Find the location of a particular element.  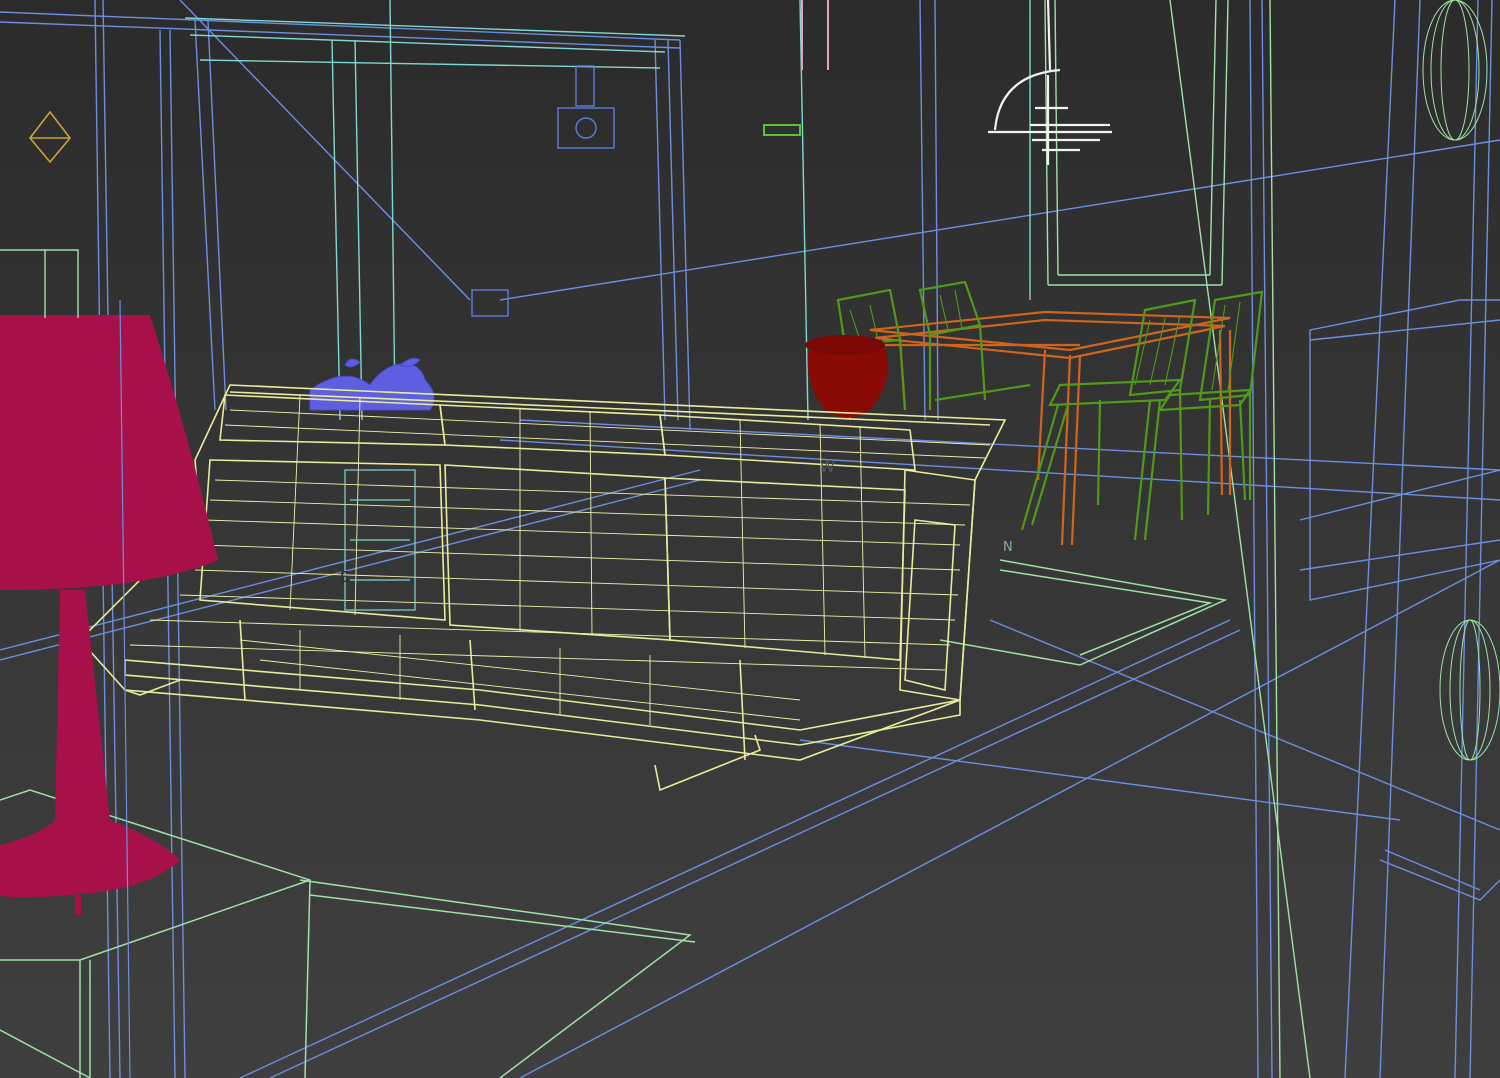

light-helper-diamond is located at coordinates (50, 137).